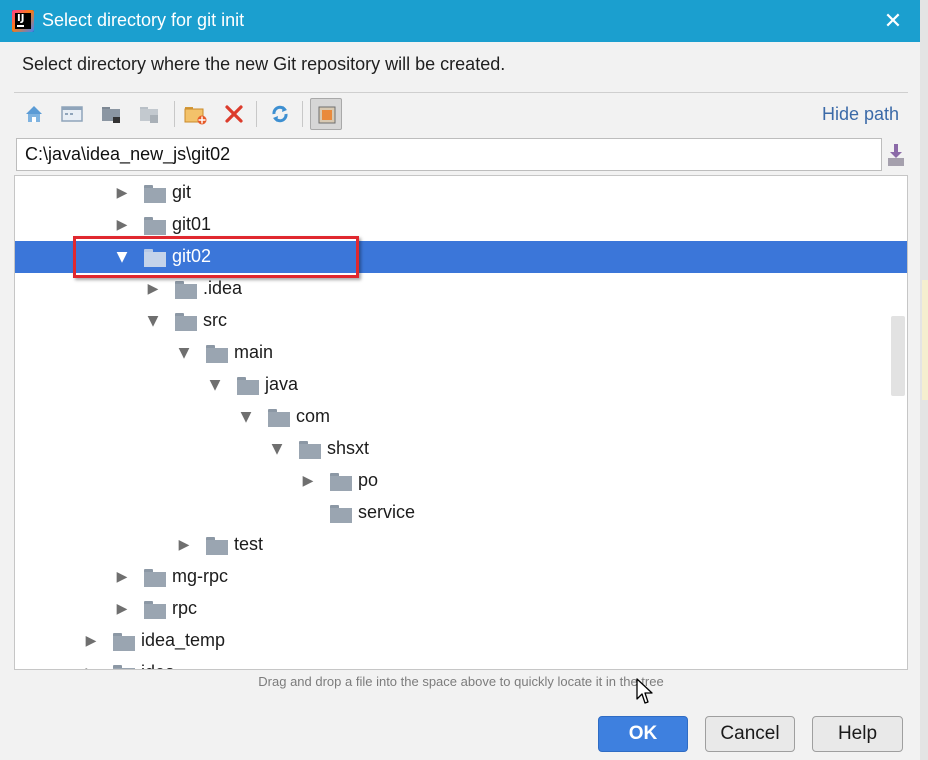  I want to click on tree-row-label: .idea, so click(223, 288).